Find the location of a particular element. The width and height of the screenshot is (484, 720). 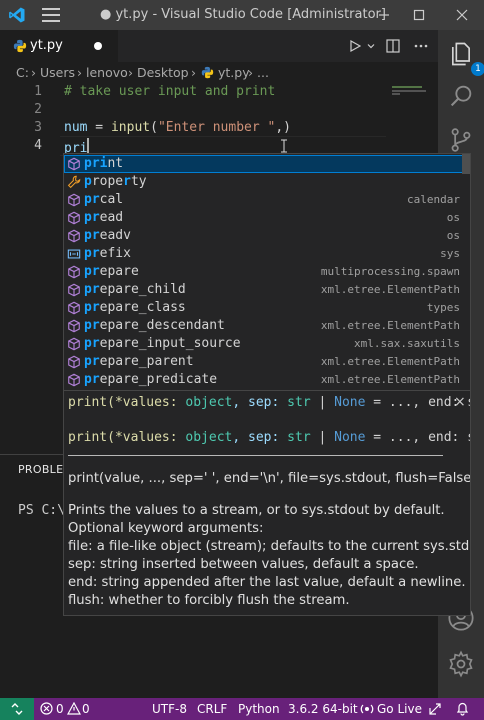

suggestion-item: property is located at coordinates (267, 182).